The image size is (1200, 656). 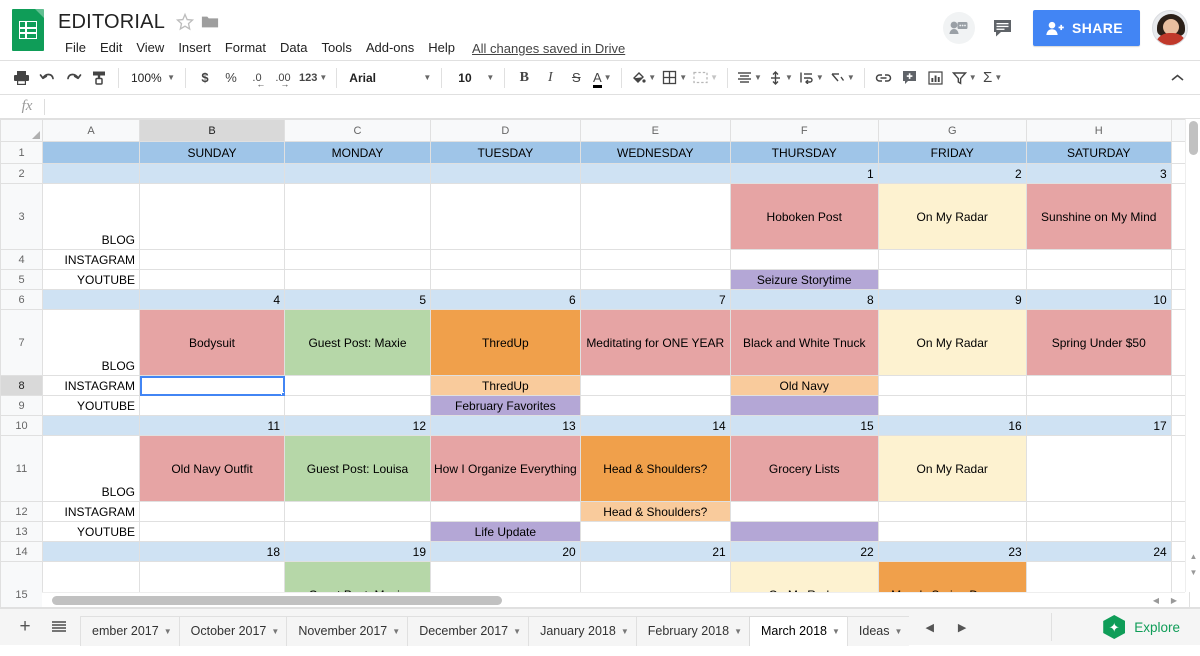 I want to click on folder-icon, so click(x=210, y=22).